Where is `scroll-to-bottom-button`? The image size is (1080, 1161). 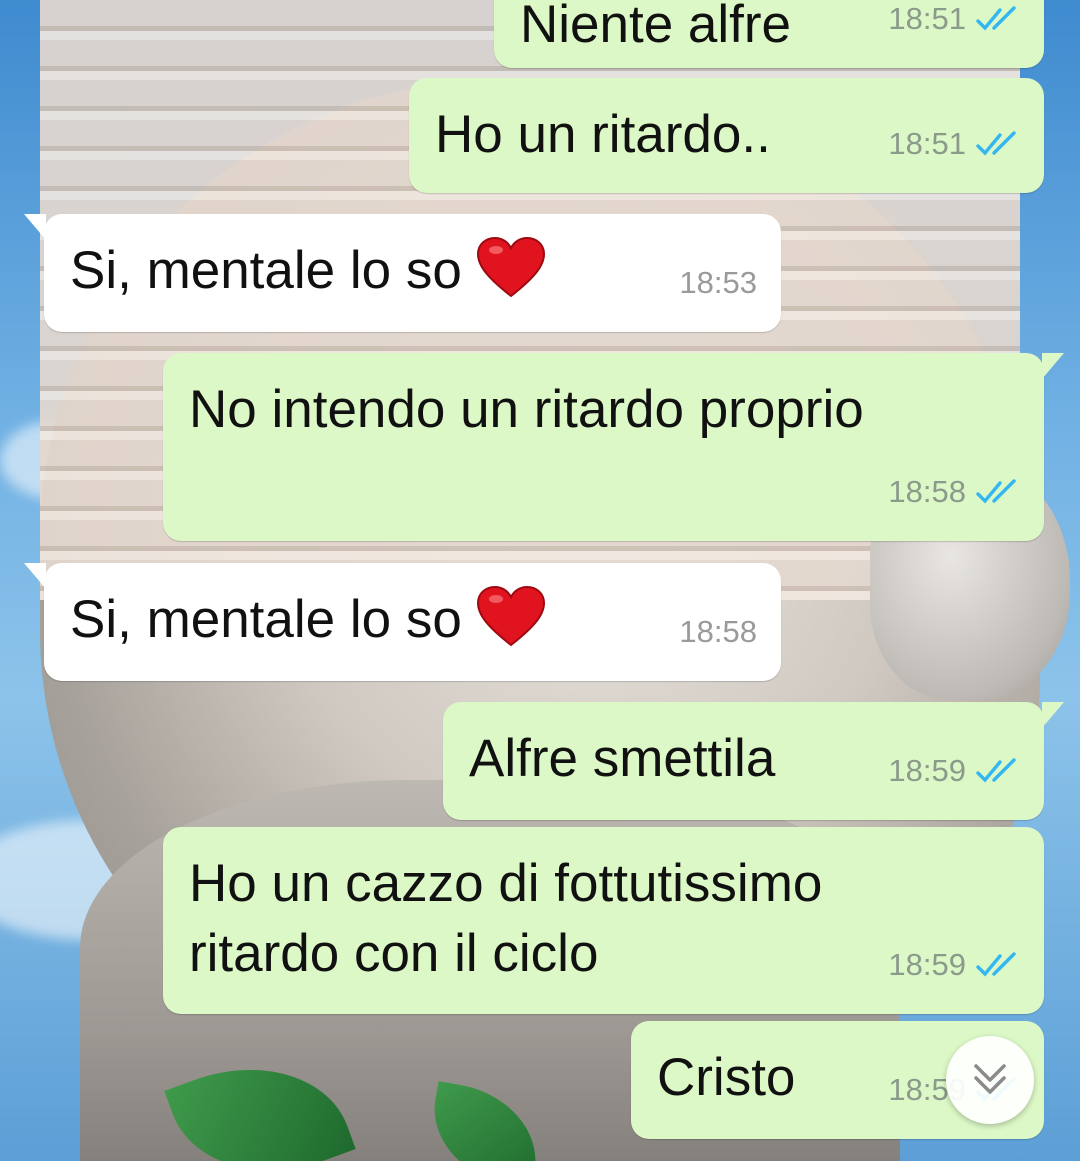
scroll-to-bottom-button is located at coordinates (990, 1080).